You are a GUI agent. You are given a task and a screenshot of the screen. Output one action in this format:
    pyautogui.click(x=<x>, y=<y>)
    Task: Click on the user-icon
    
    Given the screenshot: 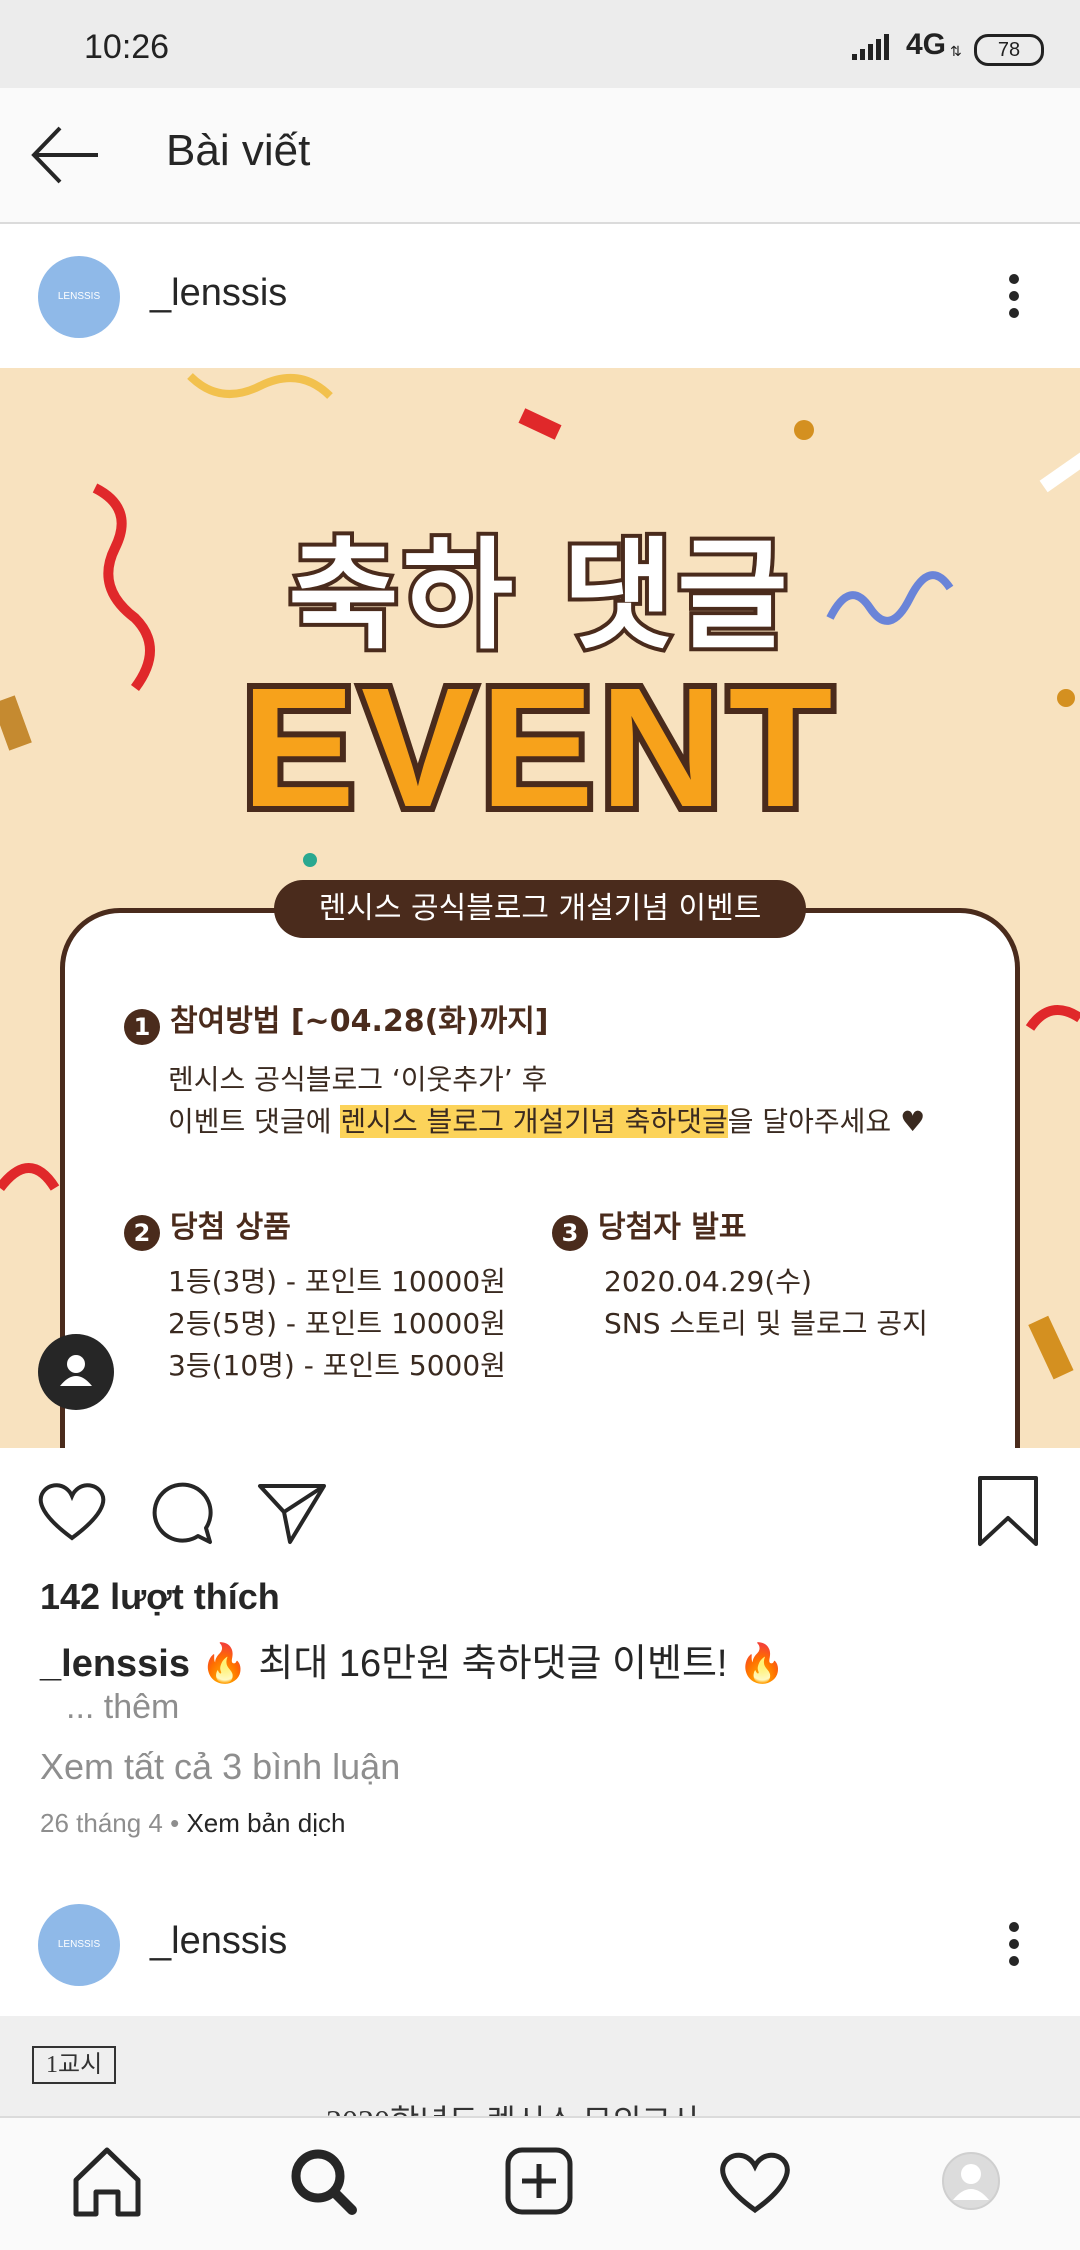 What is the action you would take?
    pyautogui.click(x=76, y=1370)
    